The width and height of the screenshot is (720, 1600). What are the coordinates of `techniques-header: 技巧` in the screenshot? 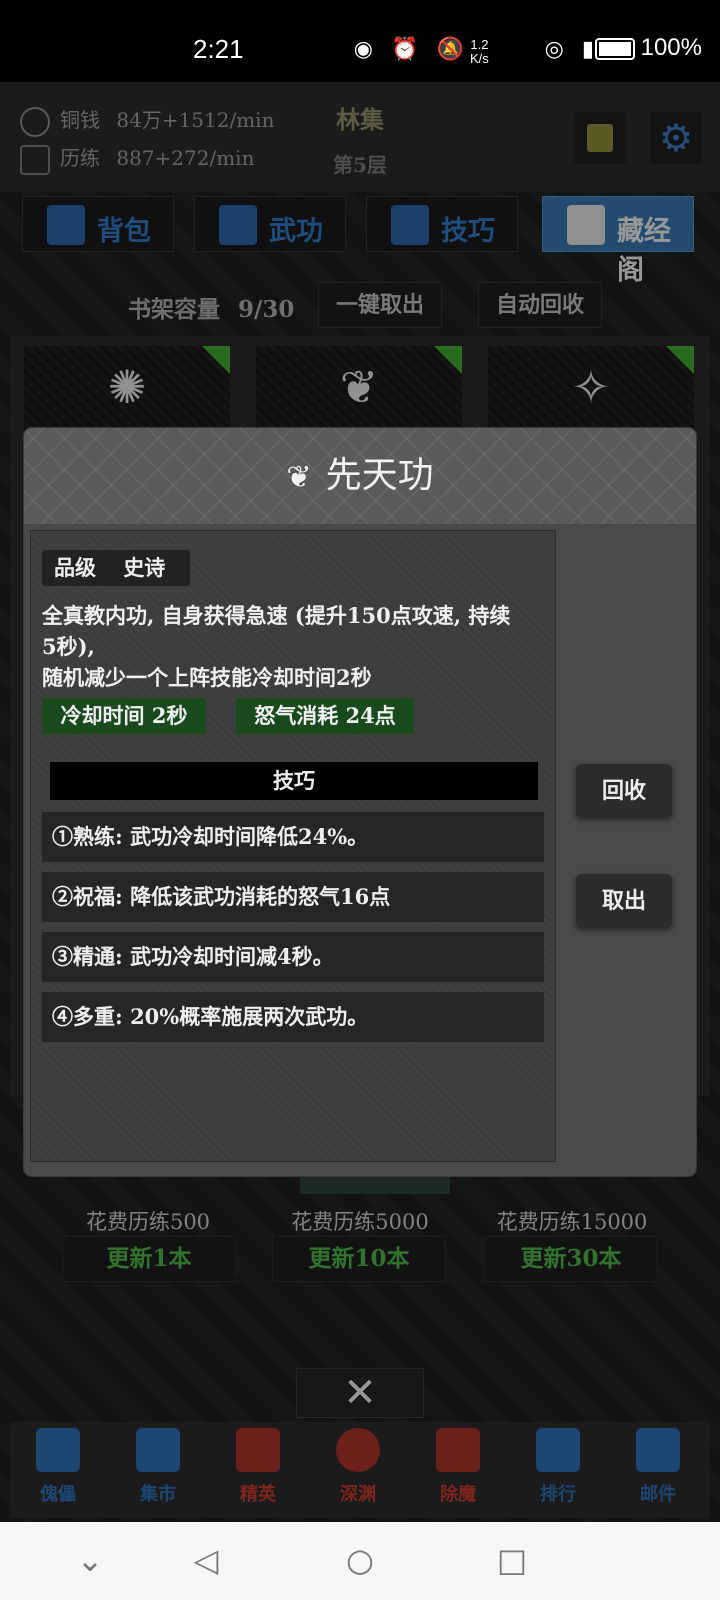 It's located at (294, 781).